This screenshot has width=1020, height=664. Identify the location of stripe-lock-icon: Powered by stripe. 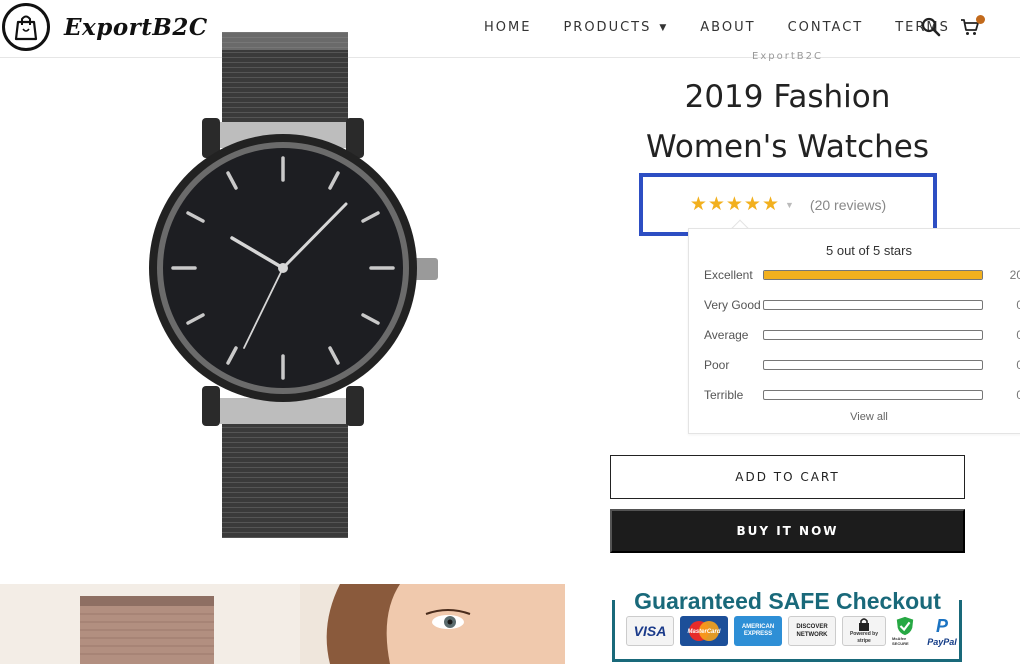
(864, 631).